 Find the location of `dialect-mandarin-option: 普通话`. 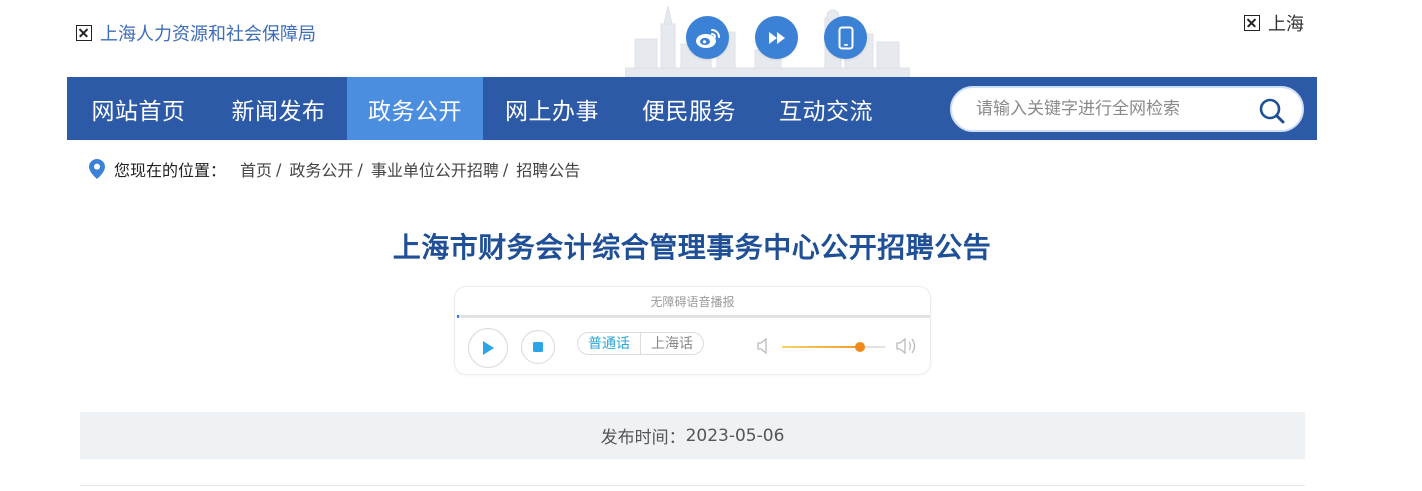

dialect-mandarin-option: 普通话 is located at coordinates (609, 343).